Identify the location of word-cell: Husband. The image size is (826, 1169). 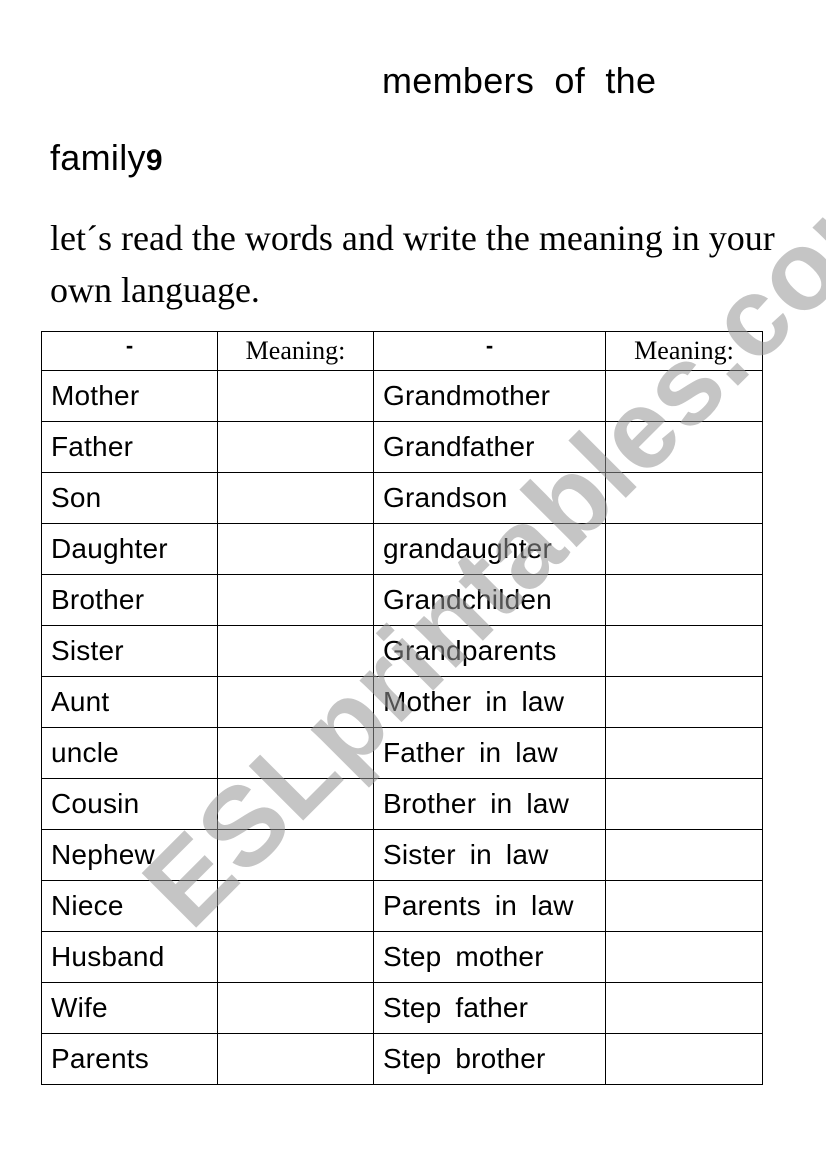
(129, 957).